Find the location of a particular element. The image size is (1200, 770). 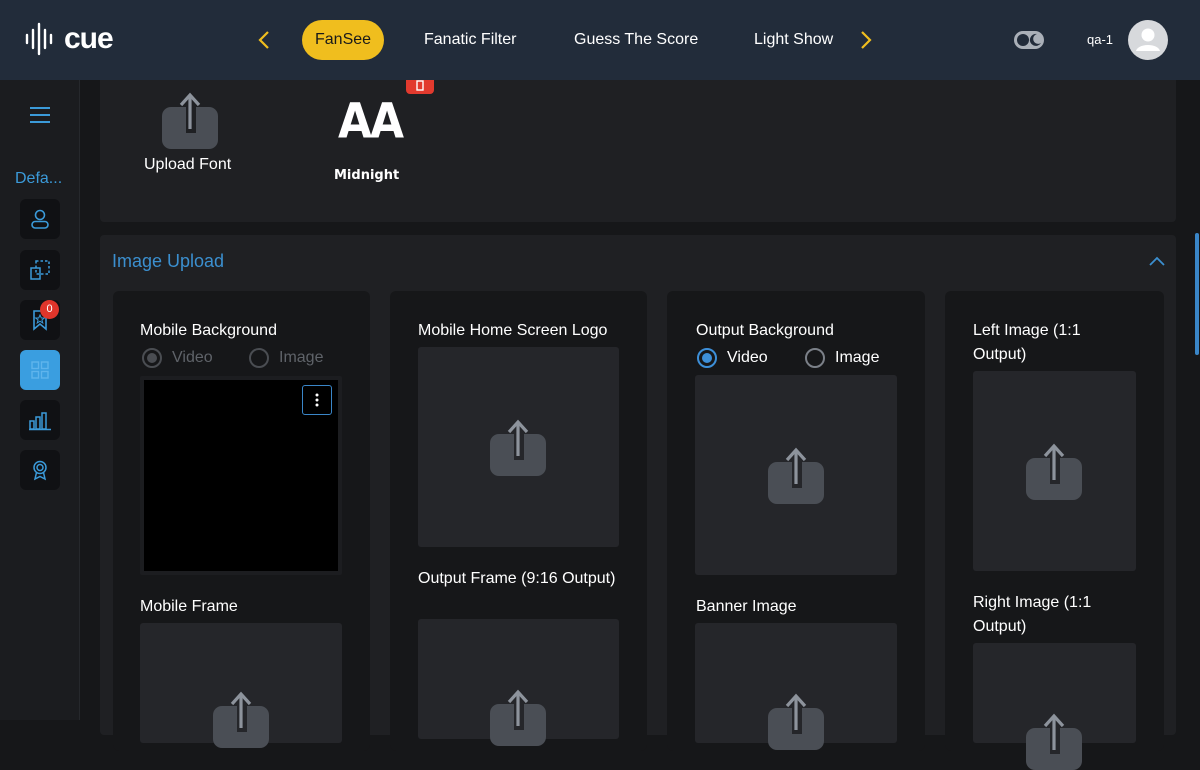

kebab-icon is located at coordinates (317, 400).